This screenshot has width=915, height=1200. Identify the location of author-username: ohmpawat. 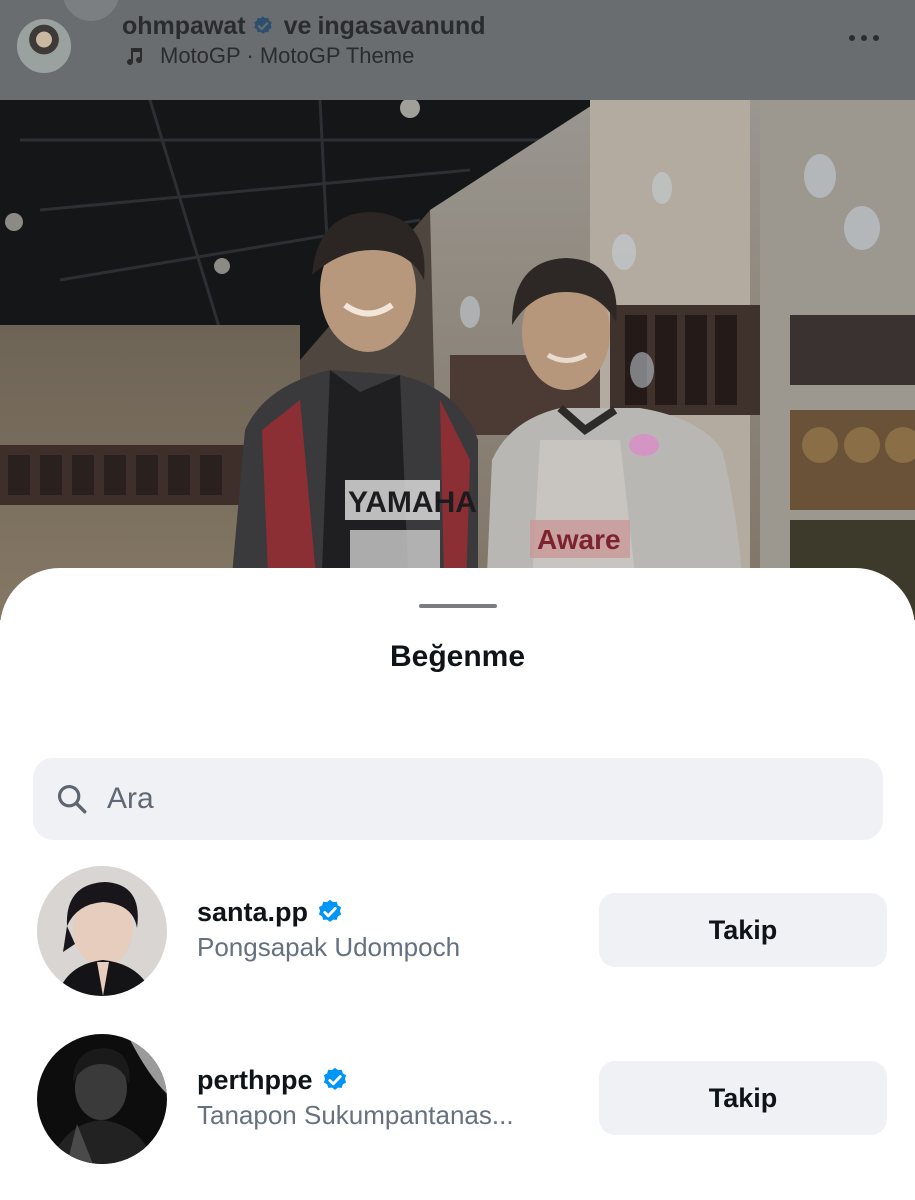
(184, 26).